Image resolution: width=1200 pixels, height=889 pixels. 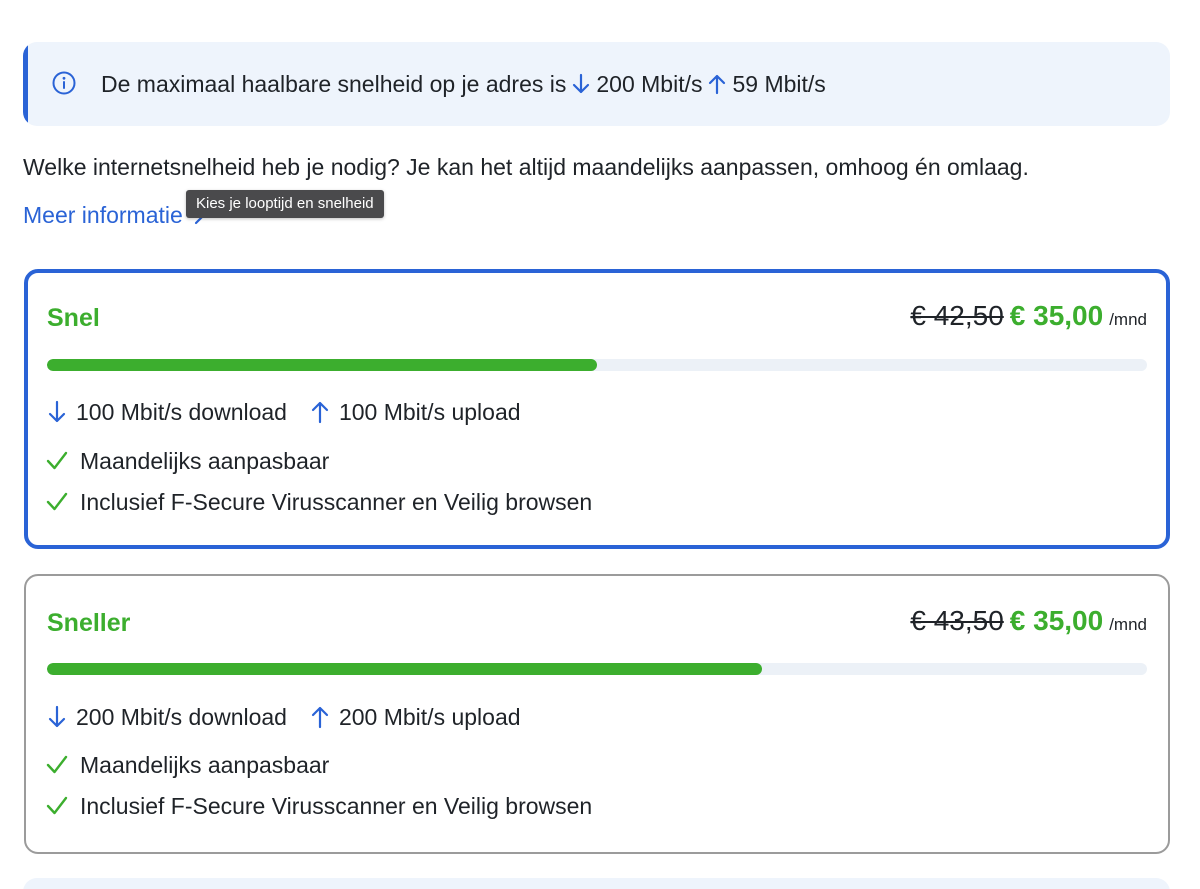 I want to click on old-price: € 42,50, so click(x=957, y=315).